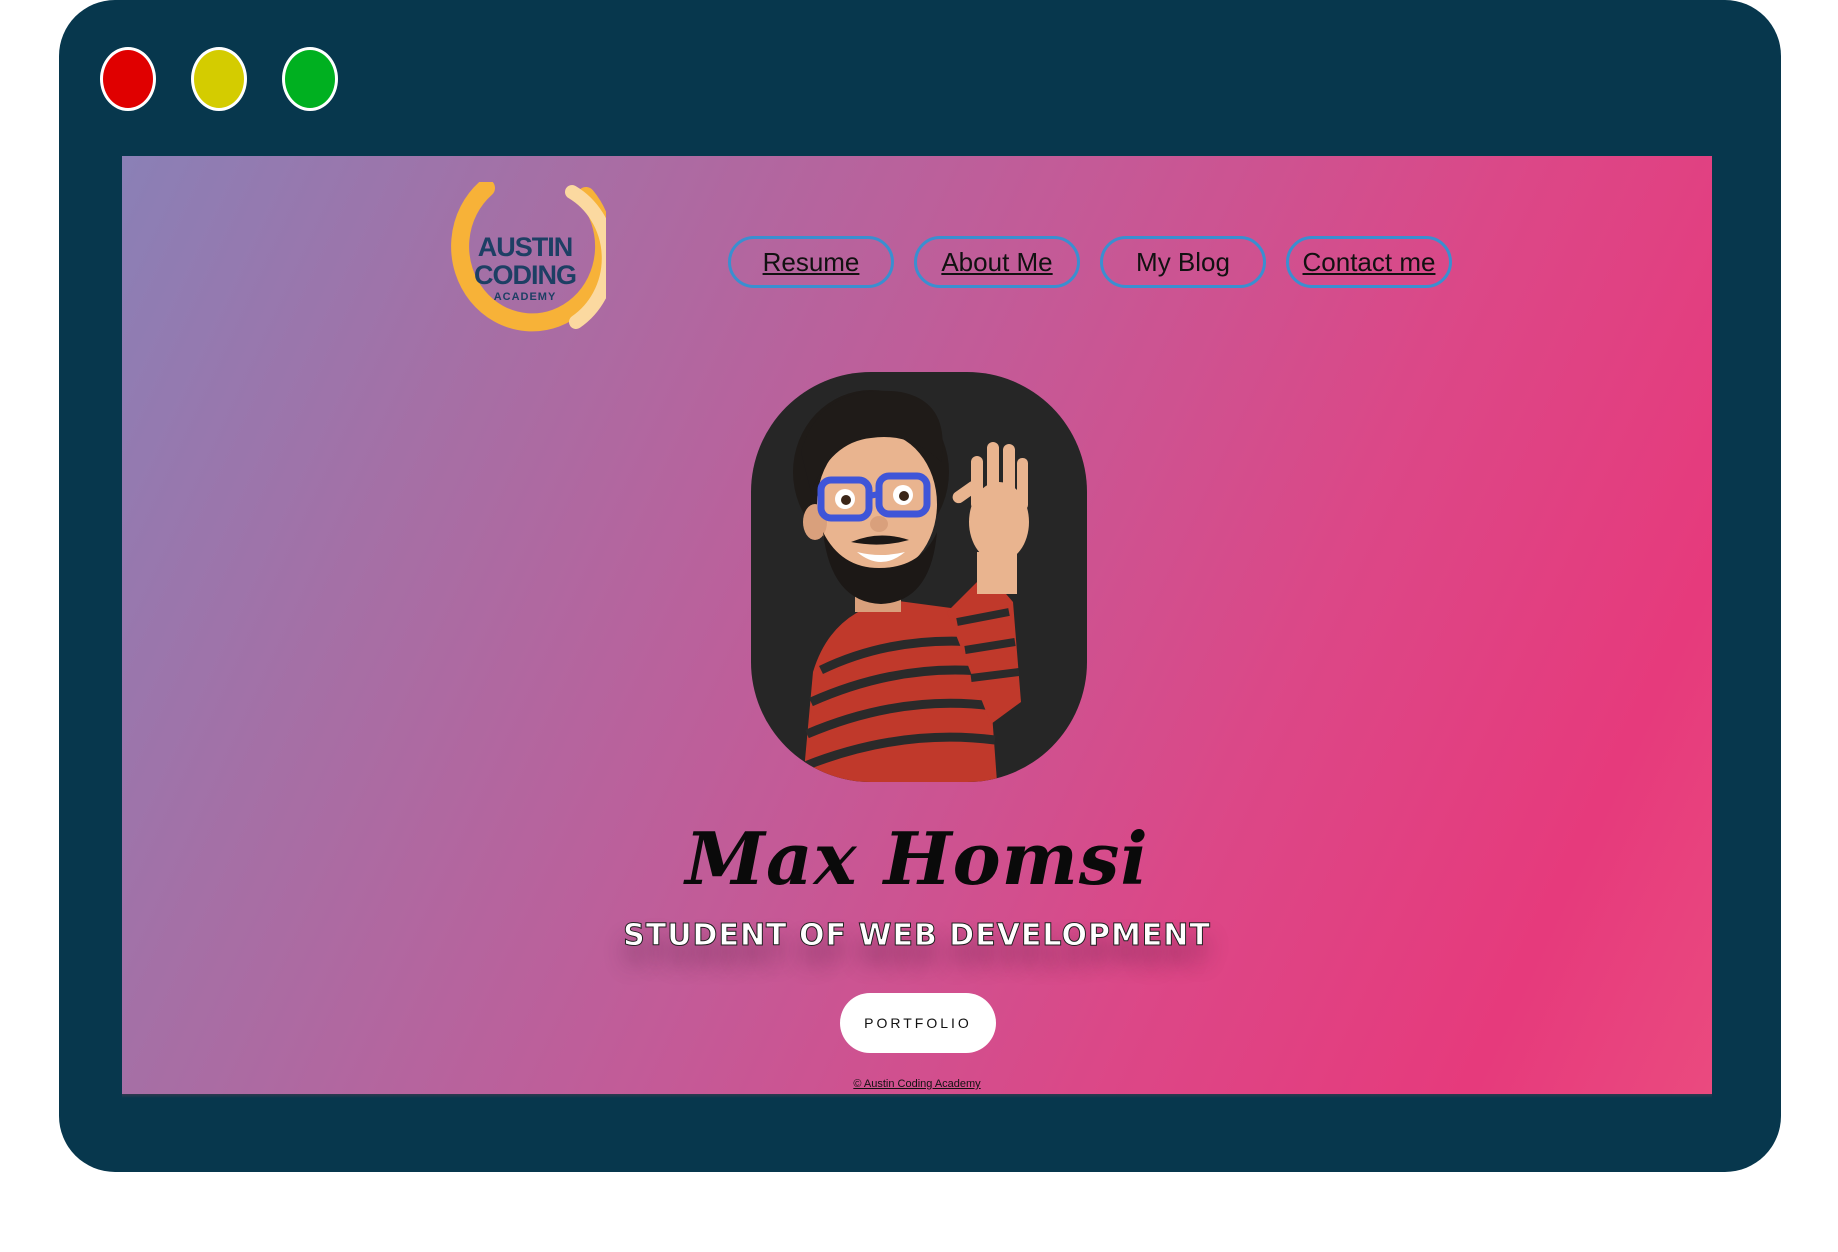 This screenshot has height=1252, width=1838. Describe the element at coordinates (310, 79) in the screenshot. I see `zoom-window-button` at that location.